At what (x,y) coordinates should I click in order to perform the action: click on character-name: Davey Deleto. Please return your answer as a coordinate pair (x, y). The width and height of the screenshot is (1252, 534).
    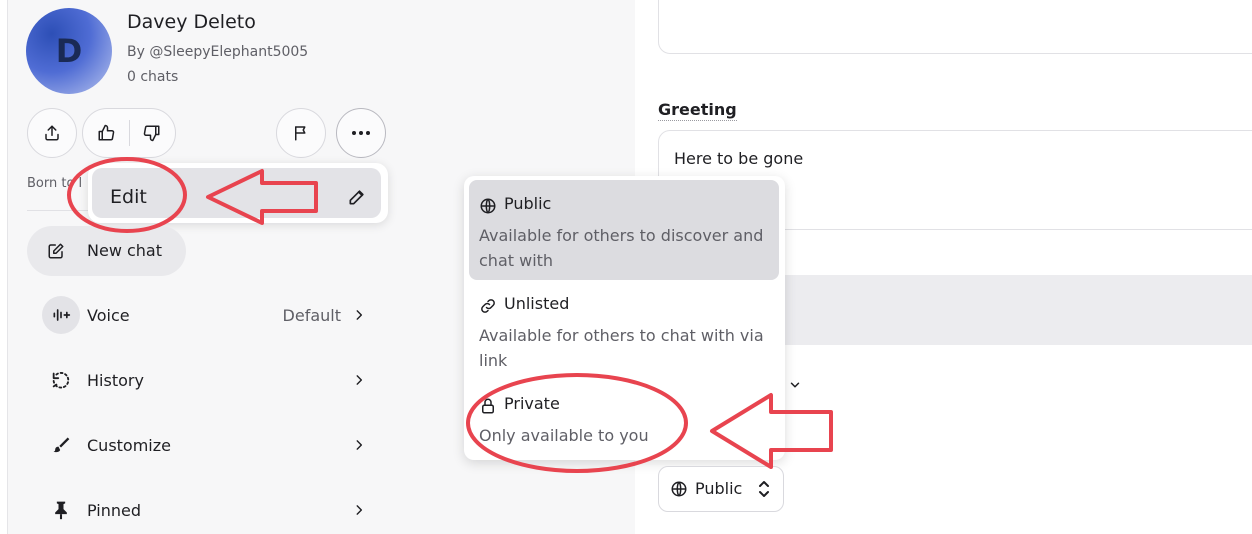
    Looking at the image, I should click on (191, 22).